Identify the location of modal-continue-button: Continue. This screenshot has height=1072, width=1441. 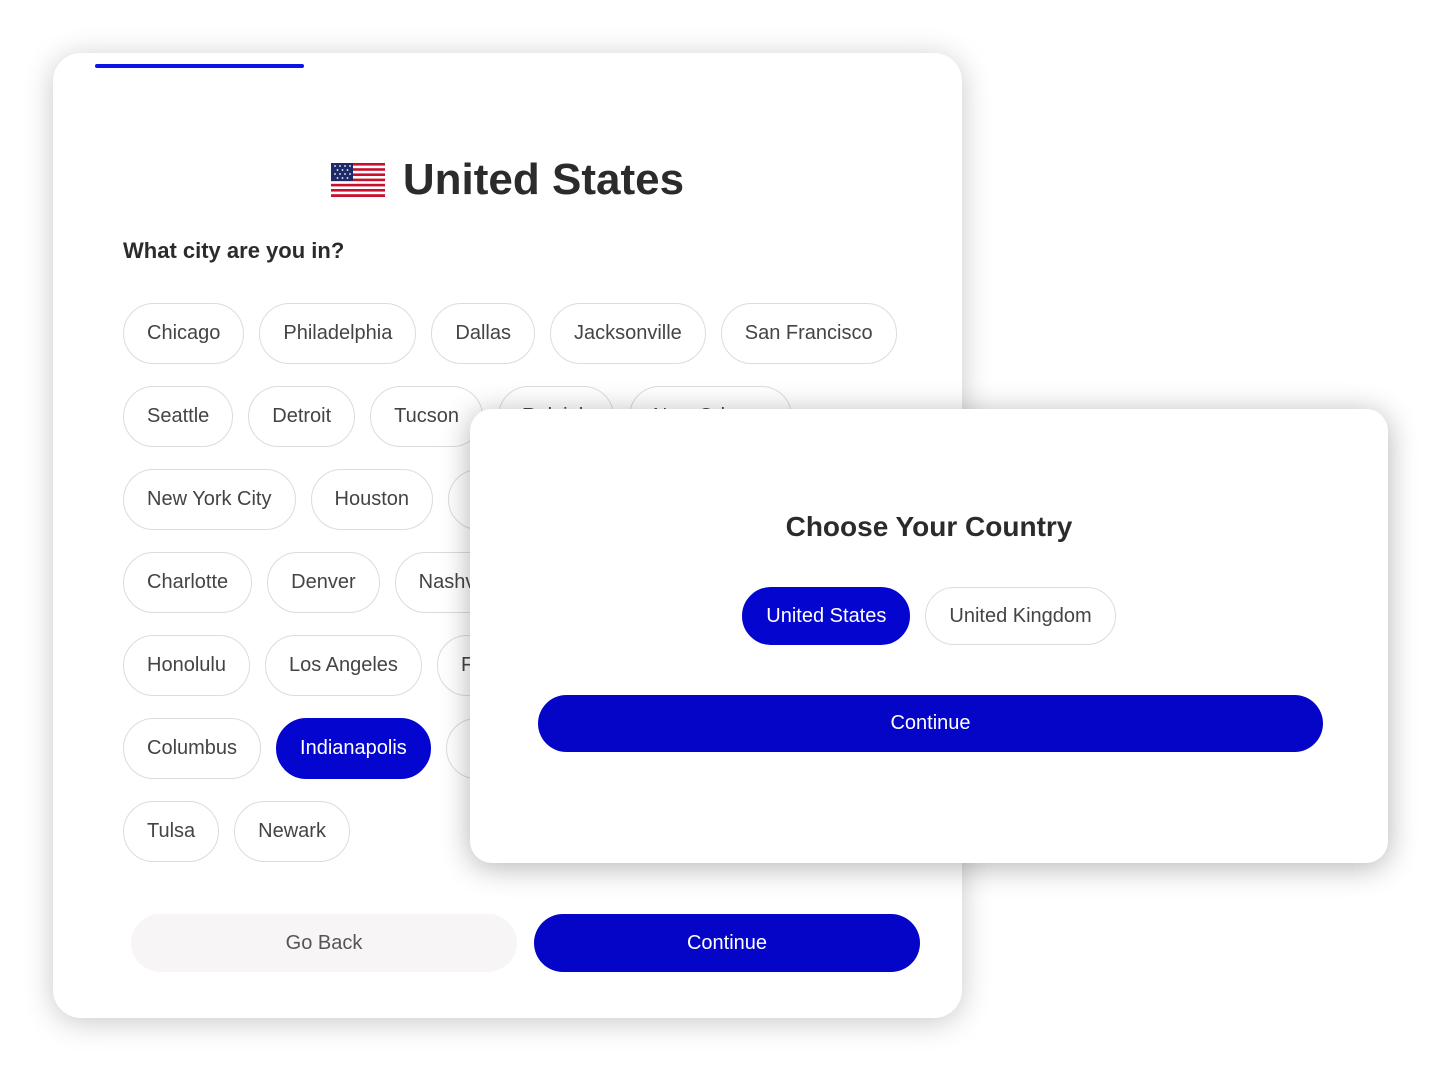
(930, 723).